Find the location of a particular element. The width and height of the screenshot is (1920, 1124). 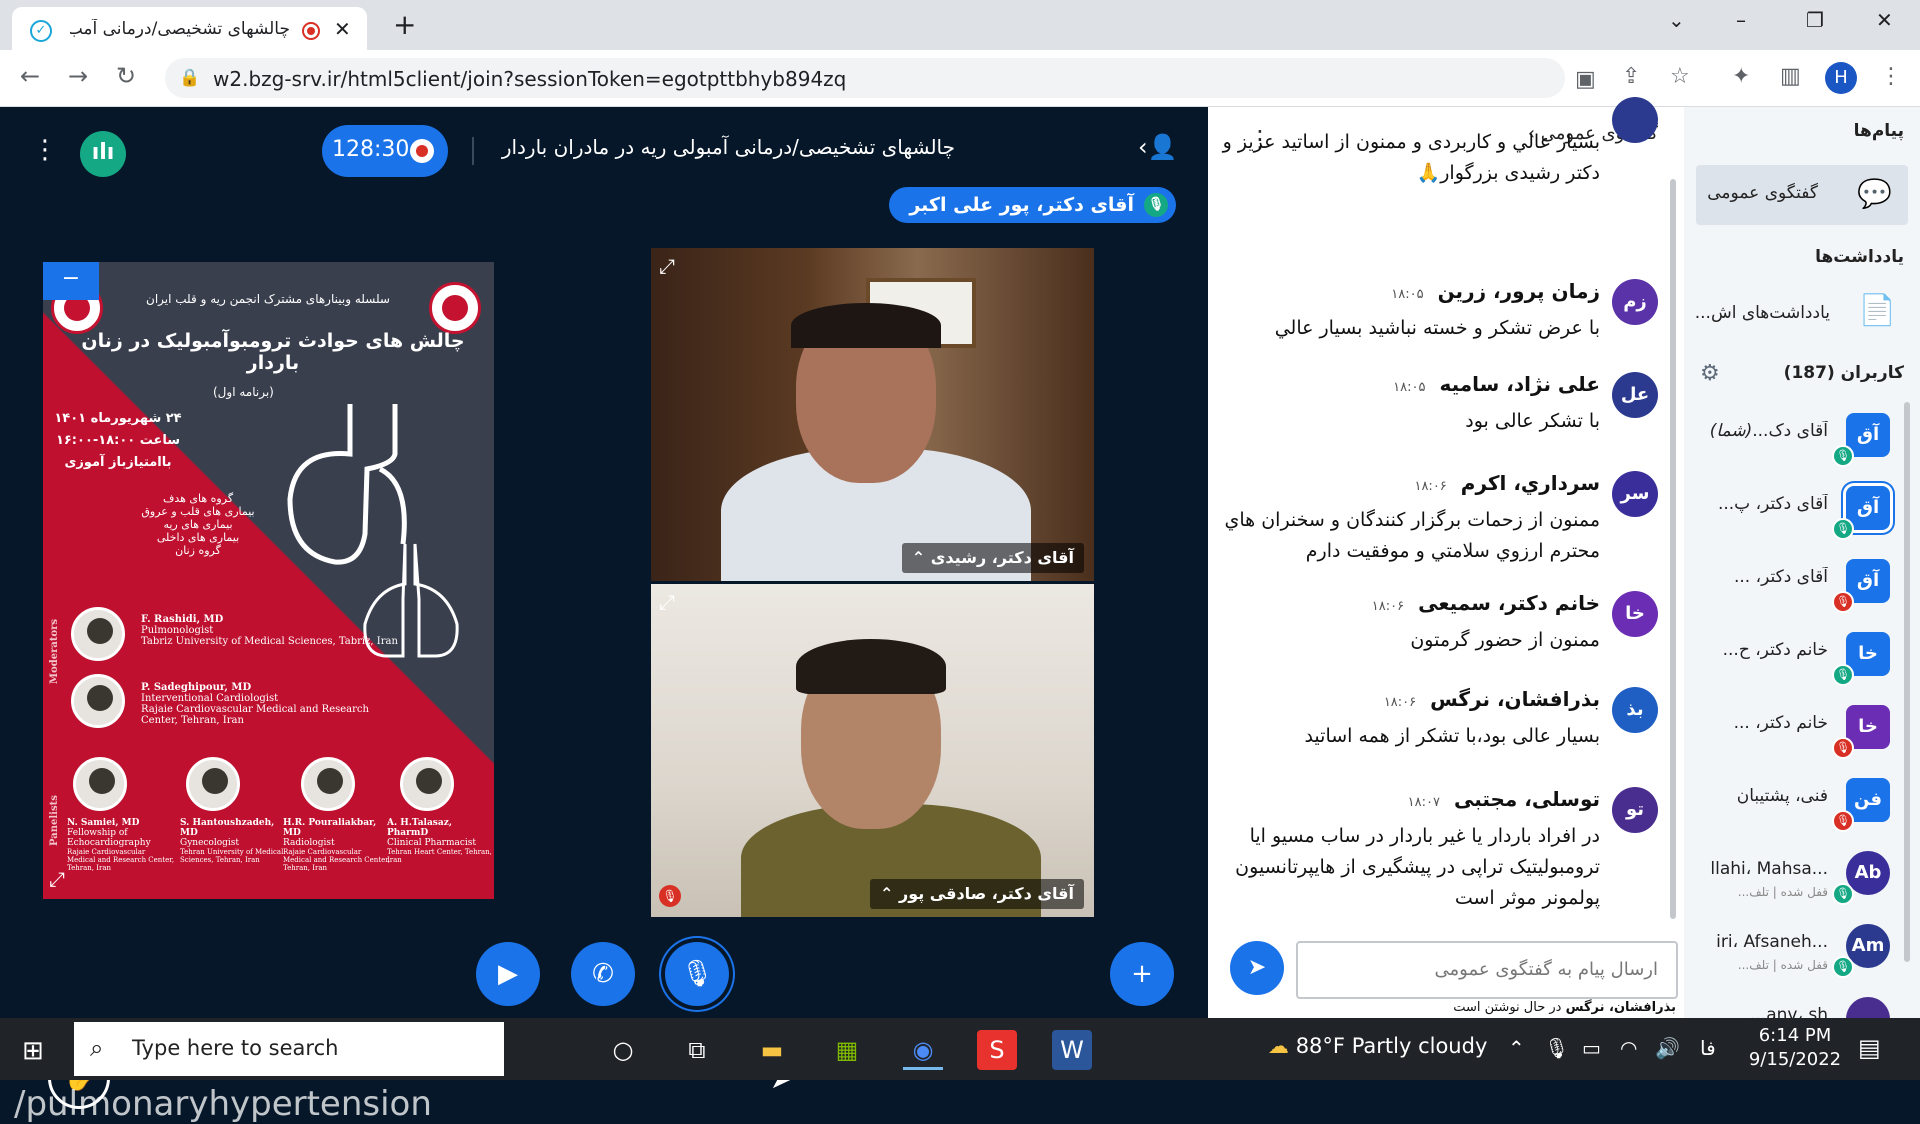

chrome-icon: ◉ is located at coordinates (923, 1050).